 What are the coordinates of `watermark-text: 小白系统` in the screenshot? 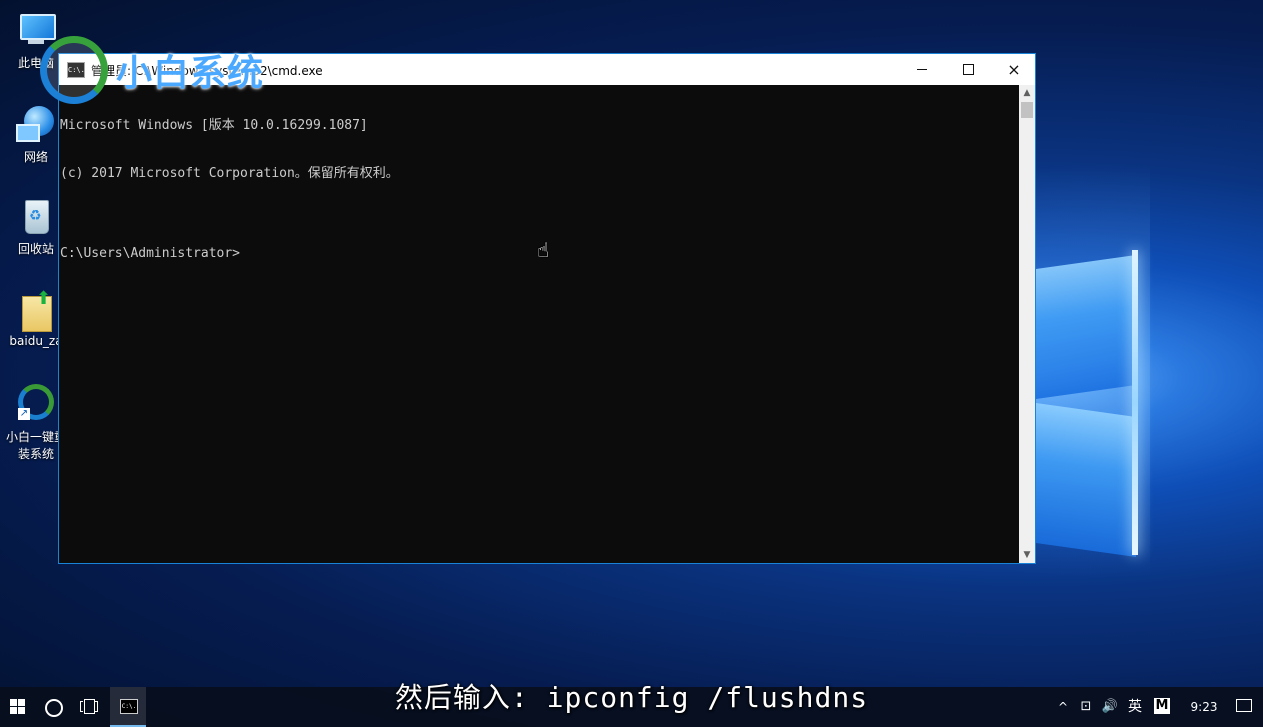 It's located at (190, 73).